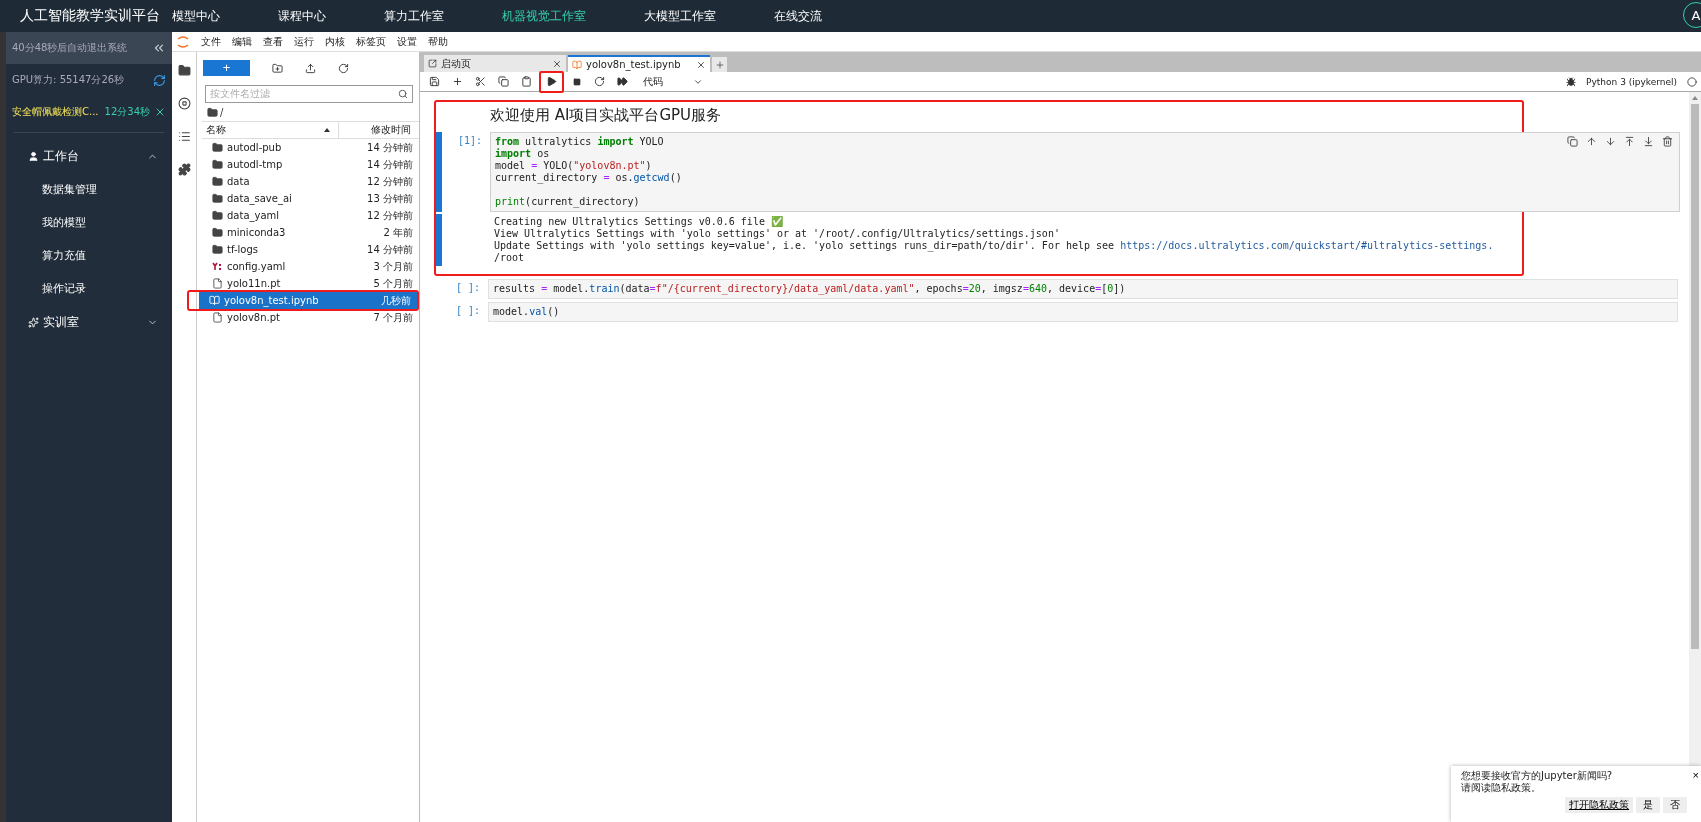 The width and height of the screenshot is (1701, 822). What do you see at coordinates (573, 166) in the screenshot?
I see `code-line: model = YOLO("yolov8n.pt")` at bounding box center [573, 166].